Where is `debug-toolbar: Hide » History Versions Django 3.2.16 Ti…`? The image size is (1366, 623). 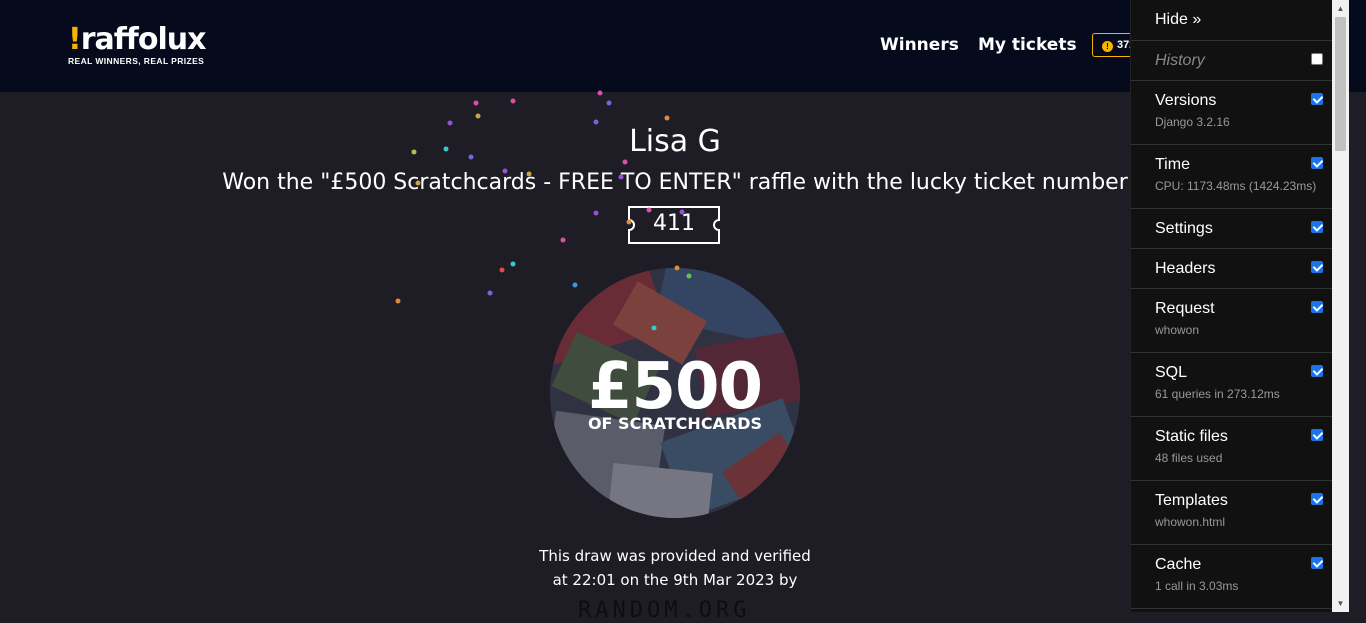 debug-toolbar: Hide » History Versions Django 3.2.16 Ti… is located at coordinates (1231, 306).